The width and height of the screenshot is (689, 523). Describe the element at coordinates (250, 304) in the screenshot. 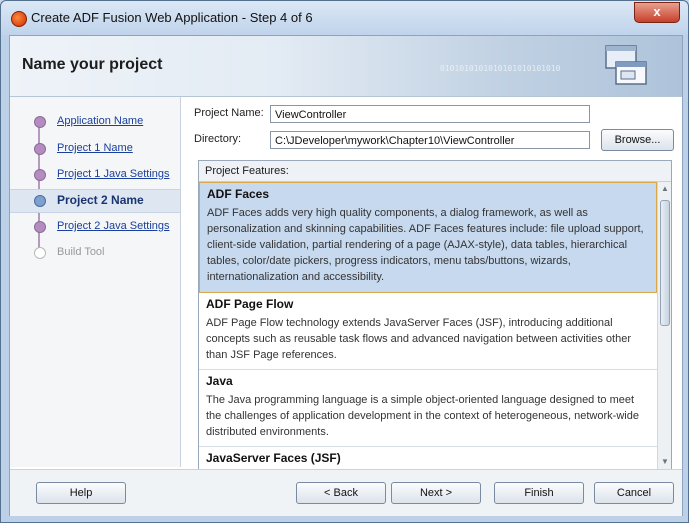

I see `feature-title: ADF Page Flow` at that location.